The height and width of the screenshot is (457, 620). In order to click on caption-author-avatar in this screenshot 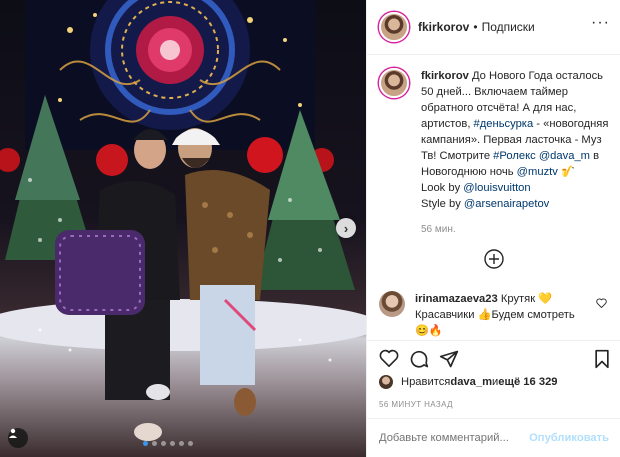, I will do `click(394, 83)`.